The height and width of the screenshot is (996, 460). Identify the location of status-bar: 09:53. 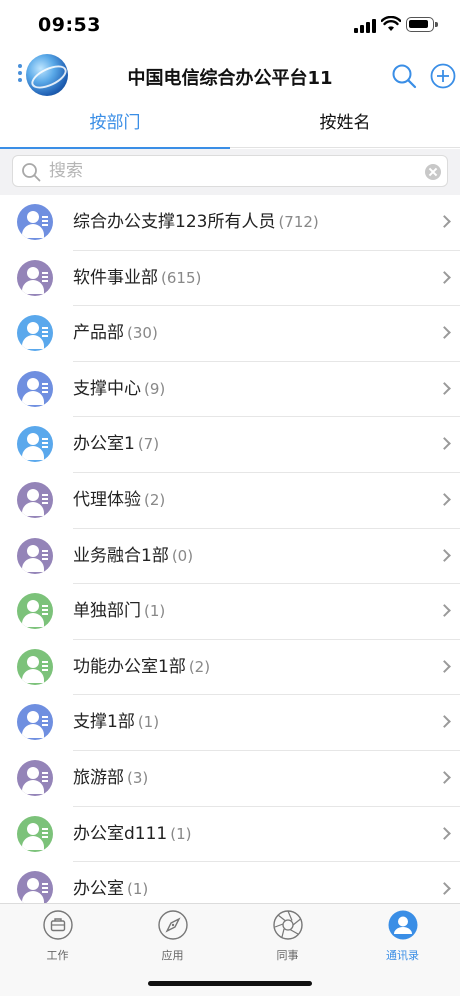
(230, 26).